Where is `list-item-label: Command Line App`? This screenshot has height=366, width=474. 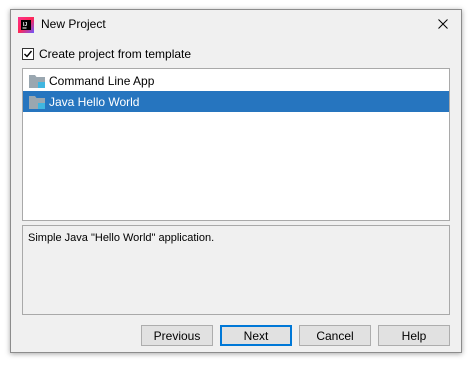
list-item-label: Command Line App is located at coordinates (102, 80).